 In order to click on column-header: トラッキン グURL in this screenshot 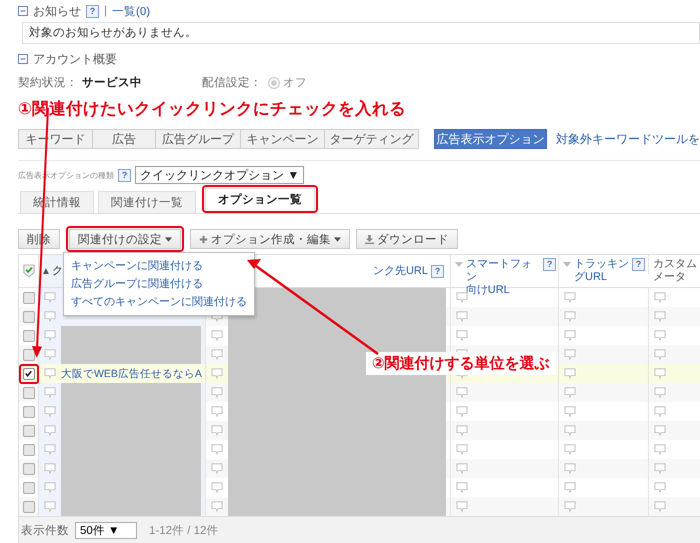, I will do `click(601, 271)`.